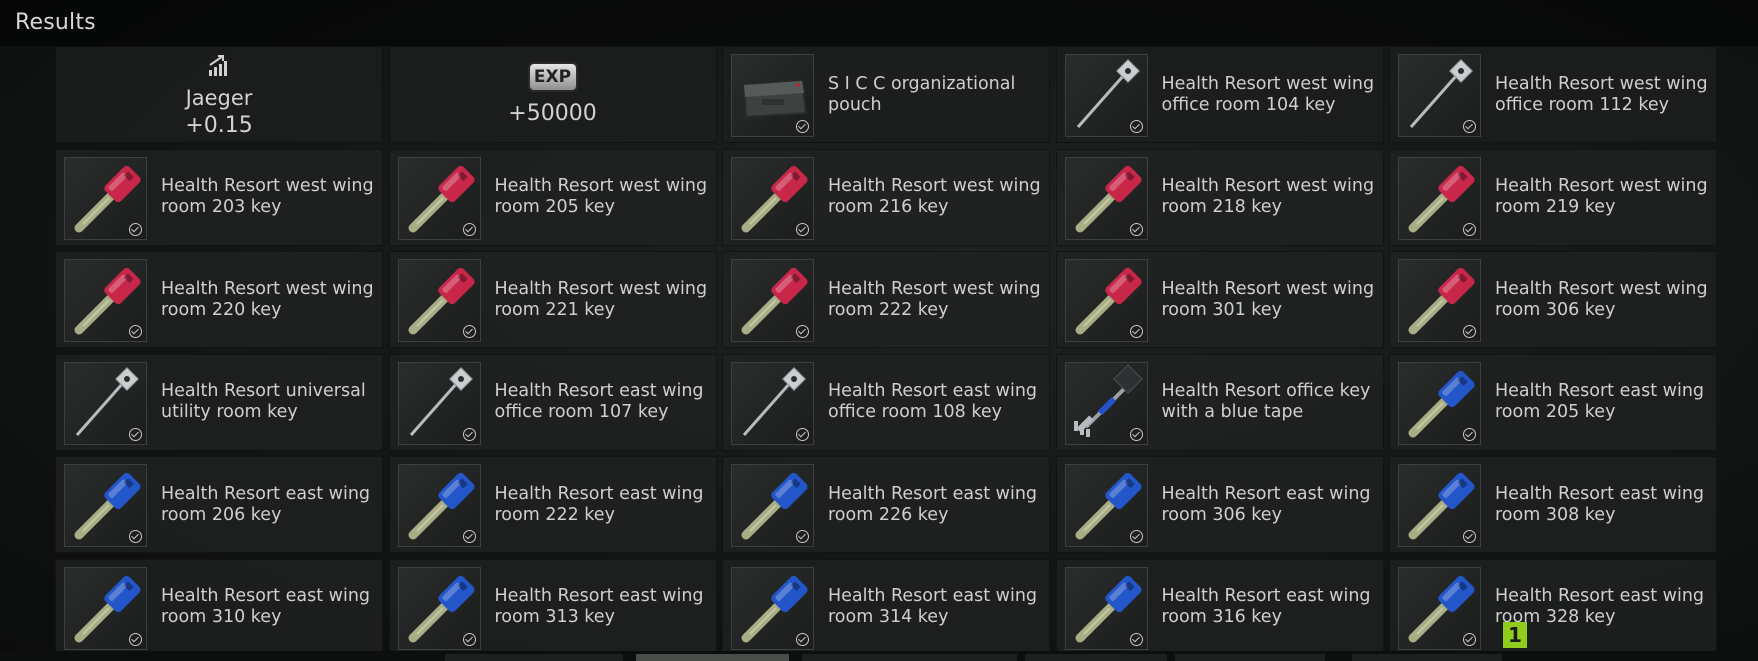 Image resolution: width=1758 pixels, height=661 pixels. What do you see at coordinates (219, 197) in the screenshot?
I see `reward-item: Health Resort west wing room 203 key` at bounding box center [219, 197].